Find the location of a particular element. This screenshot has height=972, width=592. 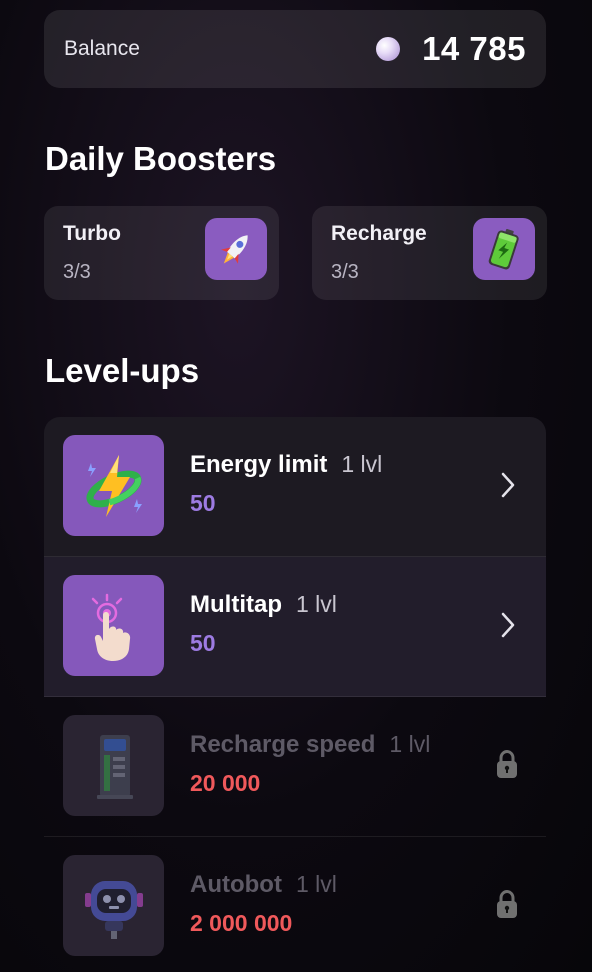

booster-turbo: Turbo 3/3 is located at coordinates (161, 253).